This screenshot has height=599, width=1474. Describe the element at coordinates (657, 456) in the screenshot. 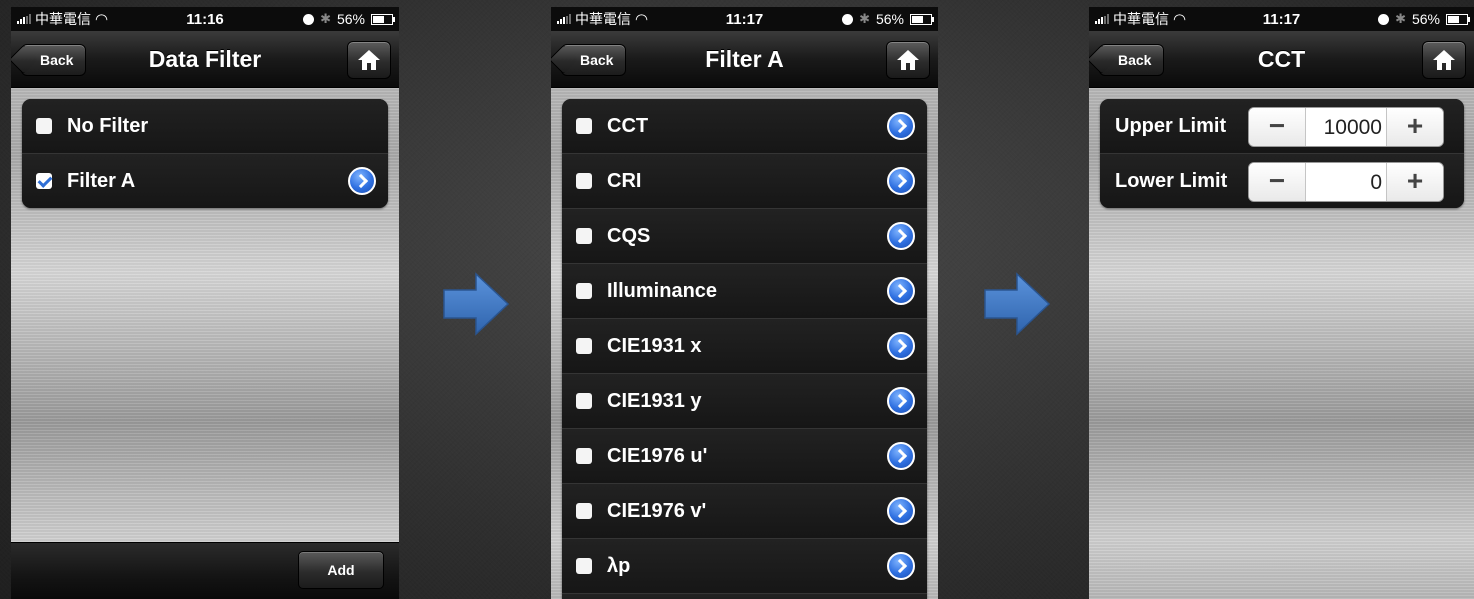

I see `list-item-label: CIE1976 u'` at that location.